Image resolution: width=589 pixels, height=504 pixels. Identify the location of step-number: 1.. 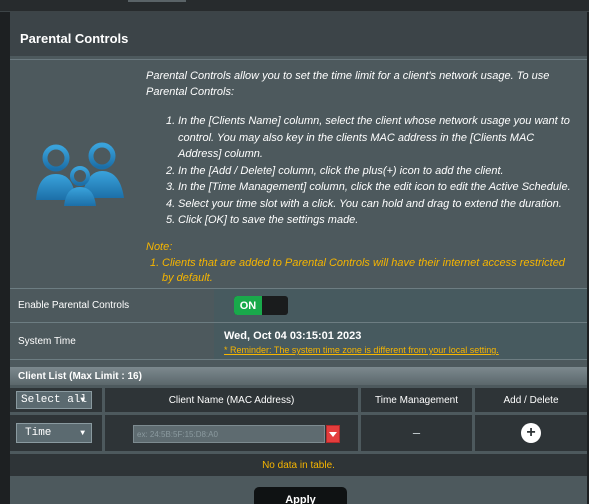
(171, 121).